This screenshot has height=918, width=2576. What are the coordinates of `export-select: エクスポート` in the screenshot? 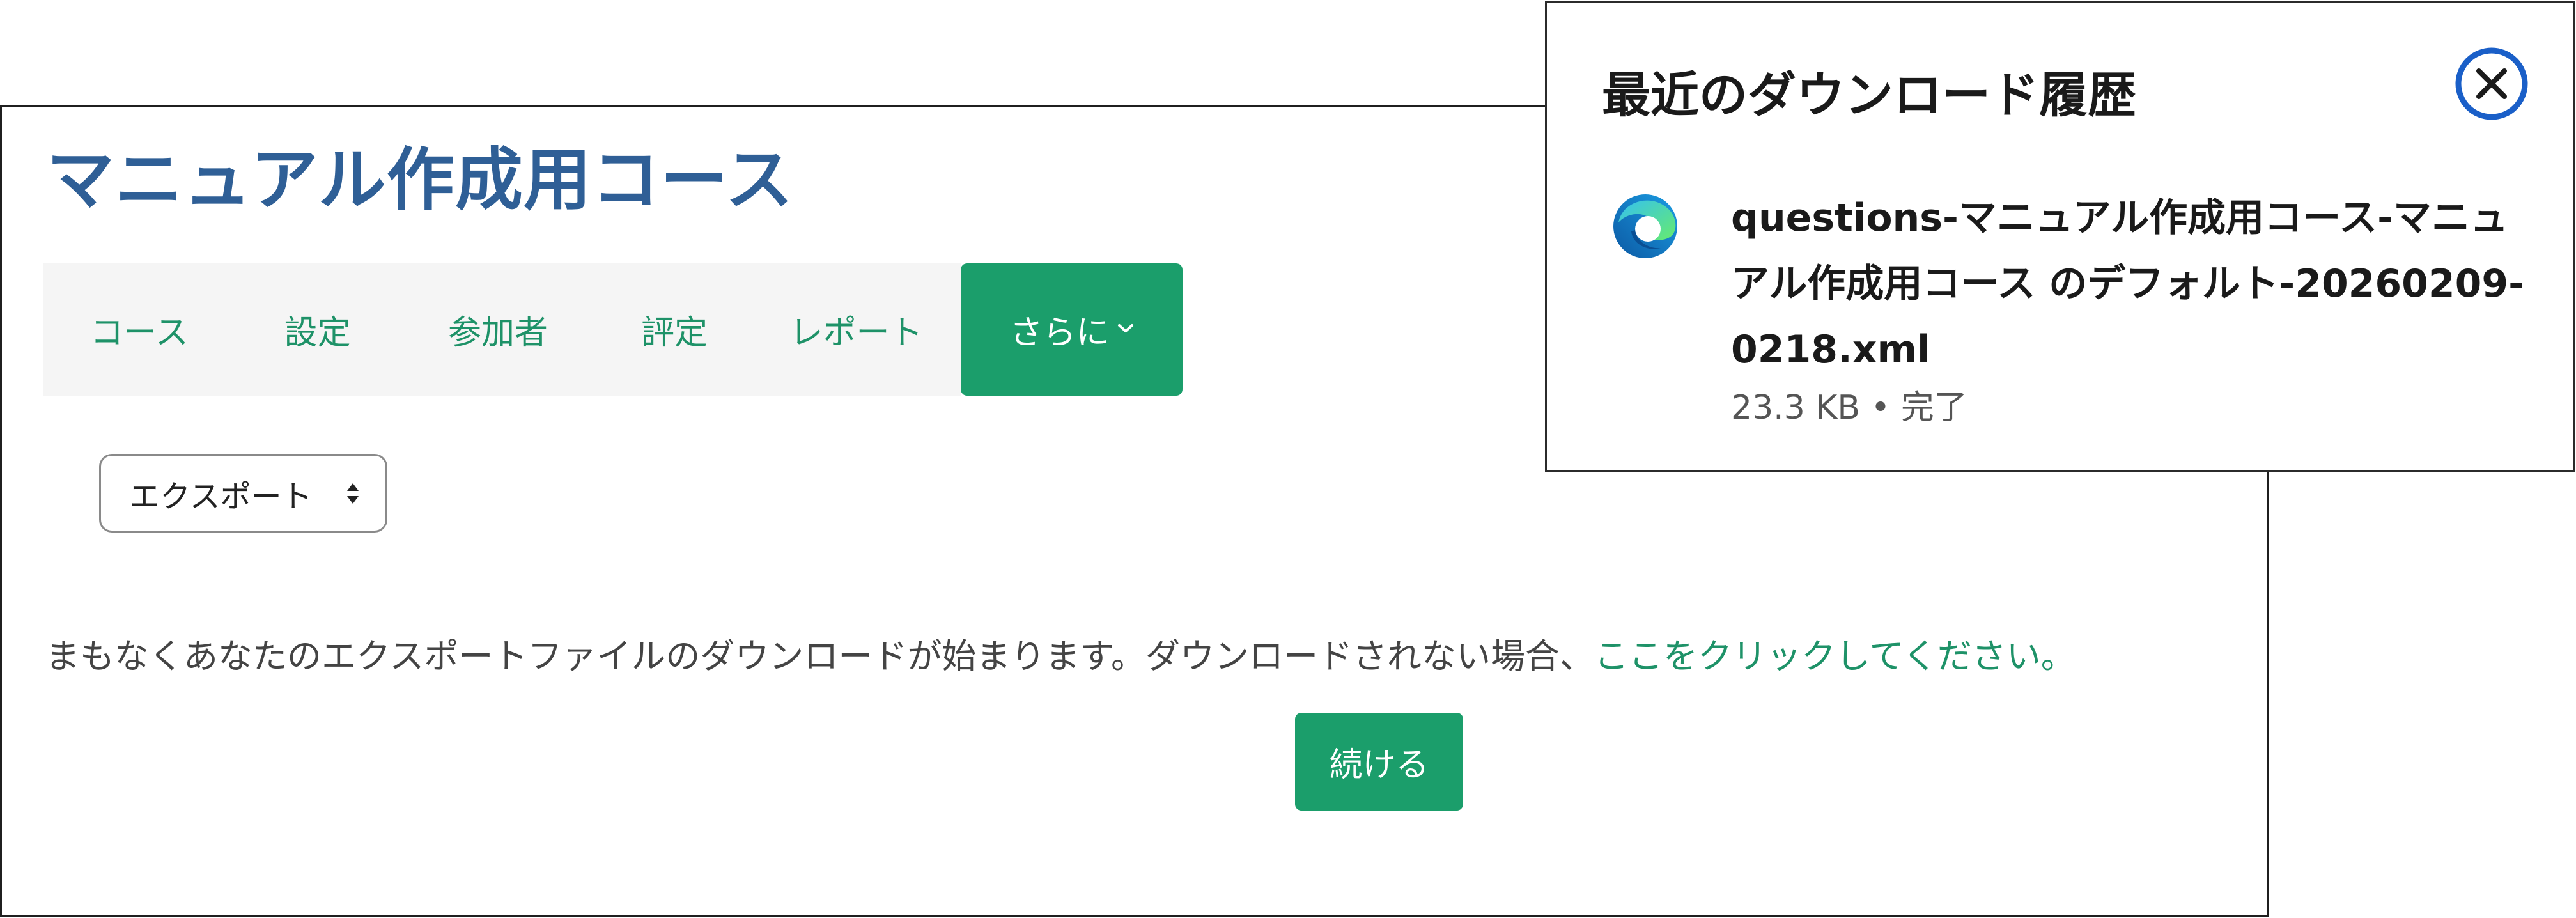 It's located at (243, 493).